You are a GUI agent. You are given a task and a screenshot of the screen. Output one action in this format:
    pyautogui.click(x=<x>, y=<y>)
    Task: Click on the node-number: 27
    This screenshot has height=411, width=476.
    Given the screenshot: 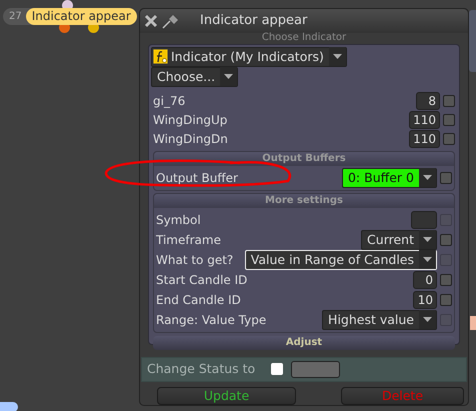 What is the action you would take?
    pyautogui.click(x=15, y=17)
    